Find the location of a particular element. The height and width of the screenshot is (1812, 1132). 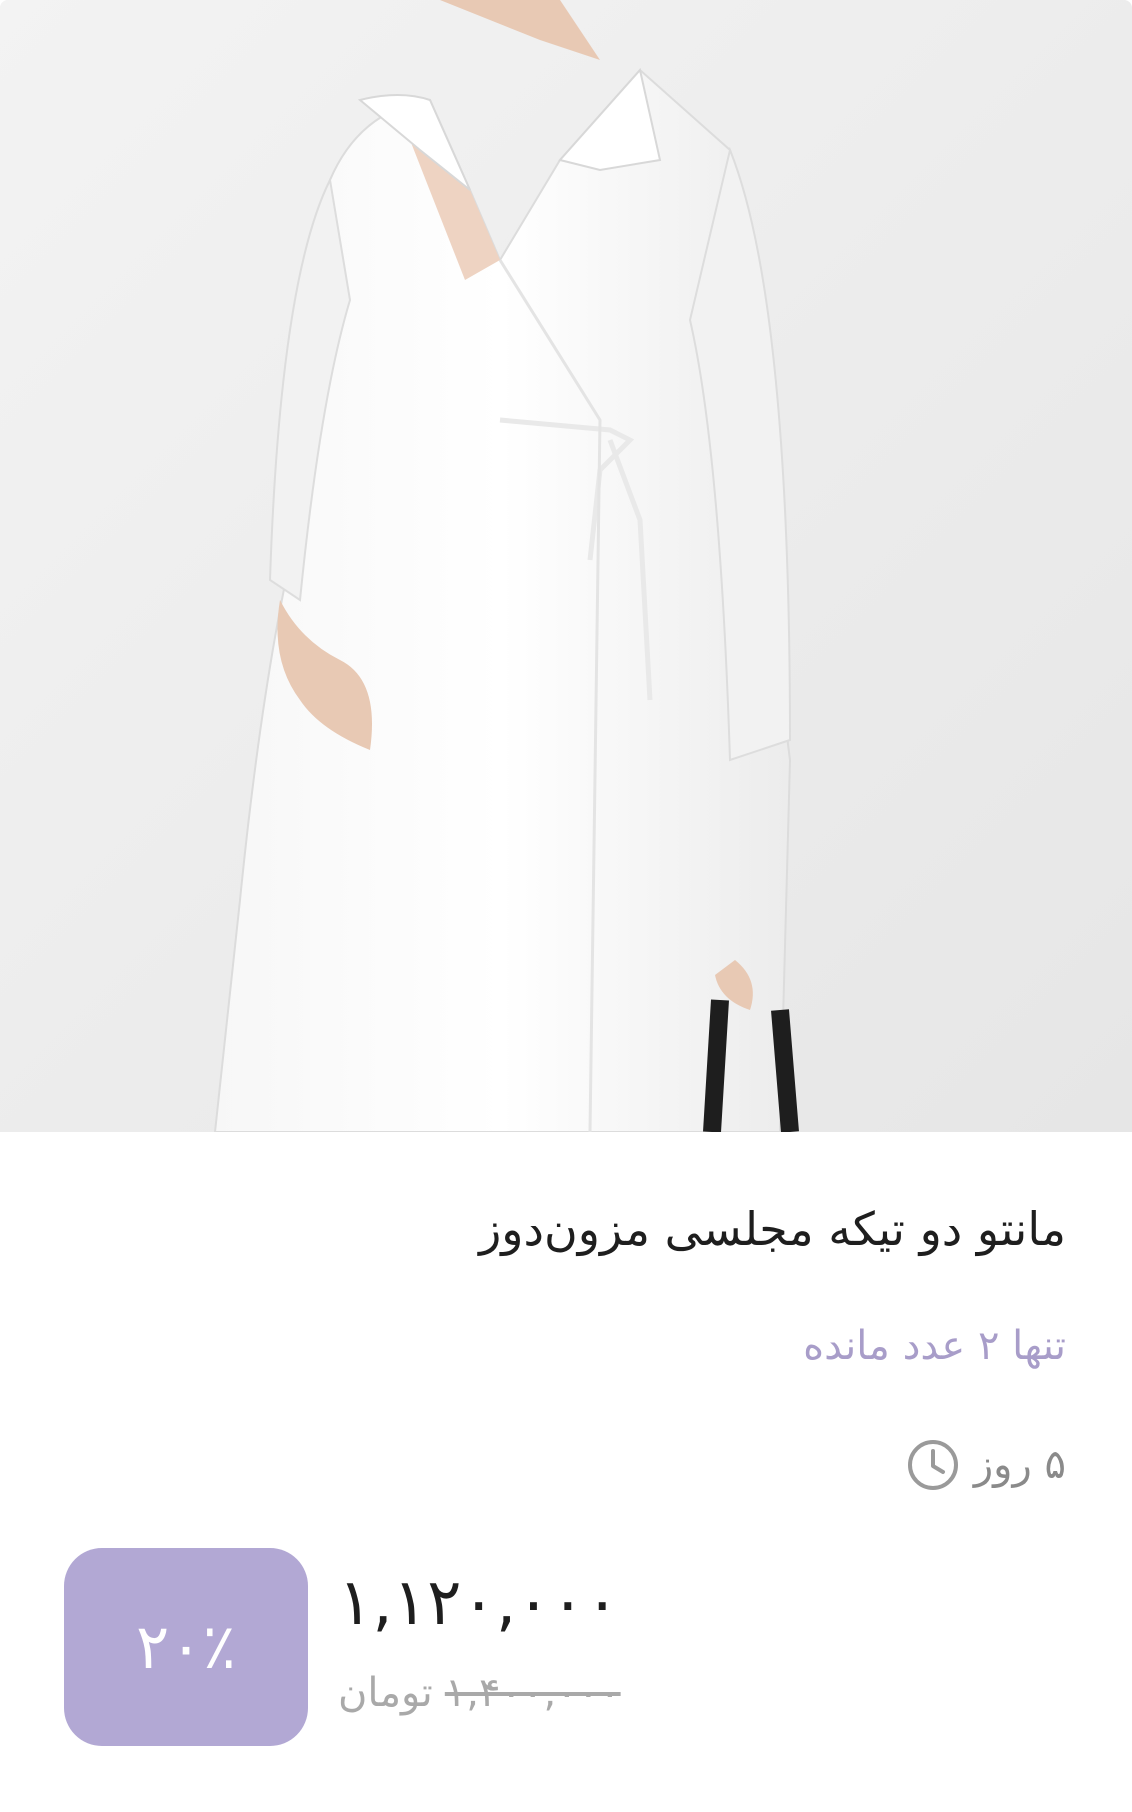

discount-percent: ۲۰٪ is located at coordinates (186, 1646).